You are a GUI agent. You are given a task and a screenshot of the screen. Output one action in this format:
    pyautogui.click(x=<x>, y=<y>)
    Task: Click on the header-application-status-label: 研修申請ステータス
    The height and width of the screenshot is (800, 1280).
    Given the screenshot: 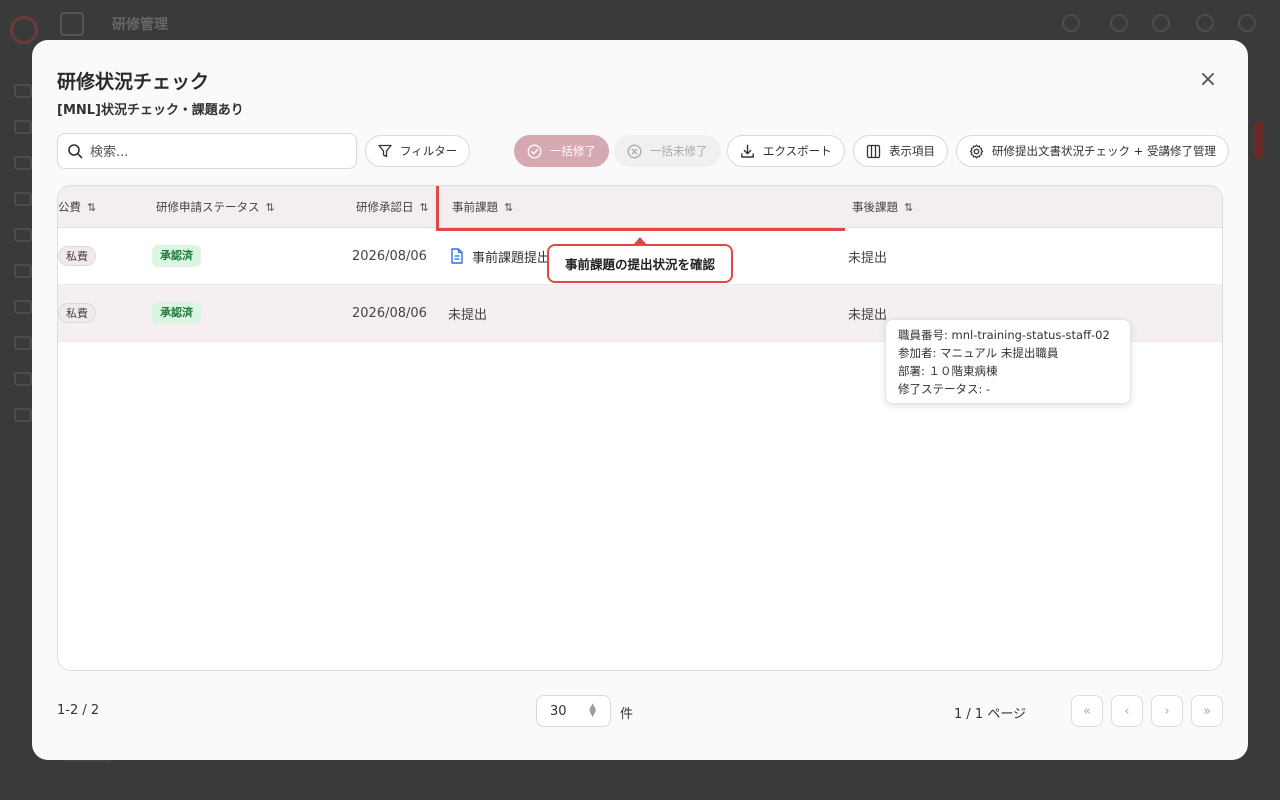 What is the action you would take?
    pyautogui.click(x=208, y=207)
    